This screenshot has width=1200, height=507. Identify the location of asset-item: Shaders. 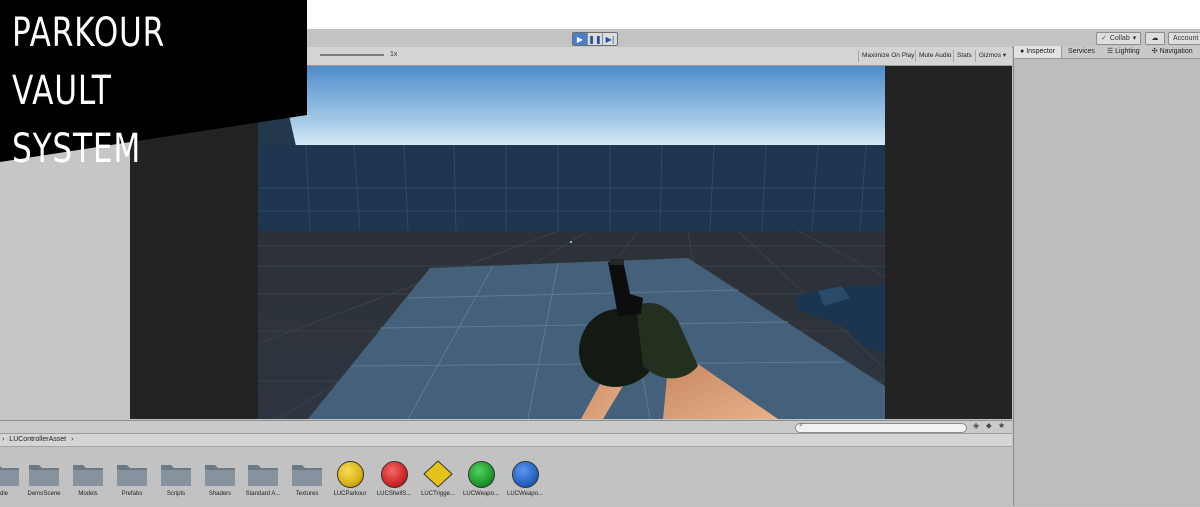
(220, 483).